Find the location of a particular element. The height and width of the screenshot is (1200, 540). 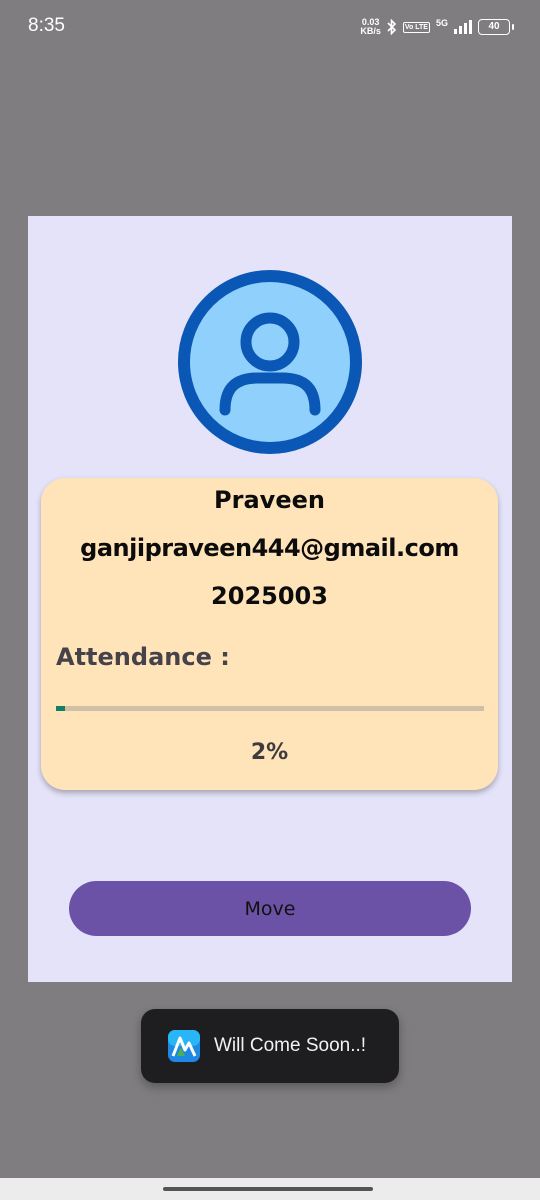

toast-message: Will Come Soon..! is located at coordinates (290, 1045).